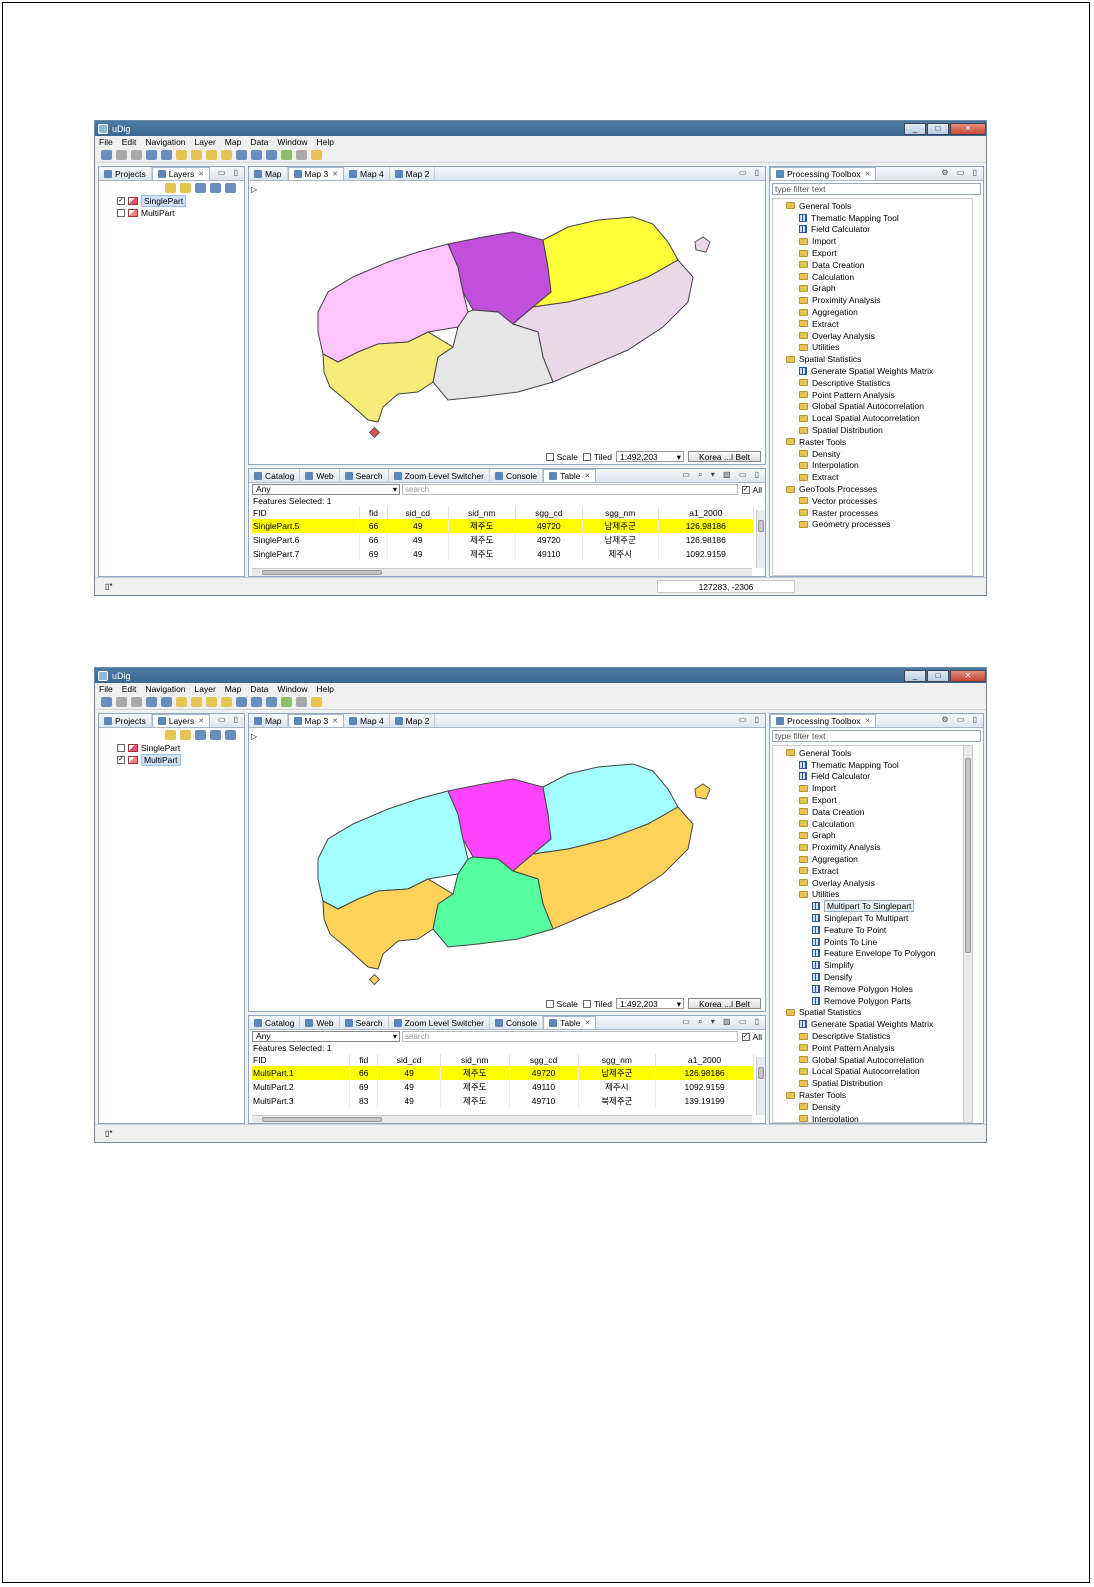 The height and width of the screenshot is (1587, 1094). I want to click on column-header: fid, so click(364, 1060).